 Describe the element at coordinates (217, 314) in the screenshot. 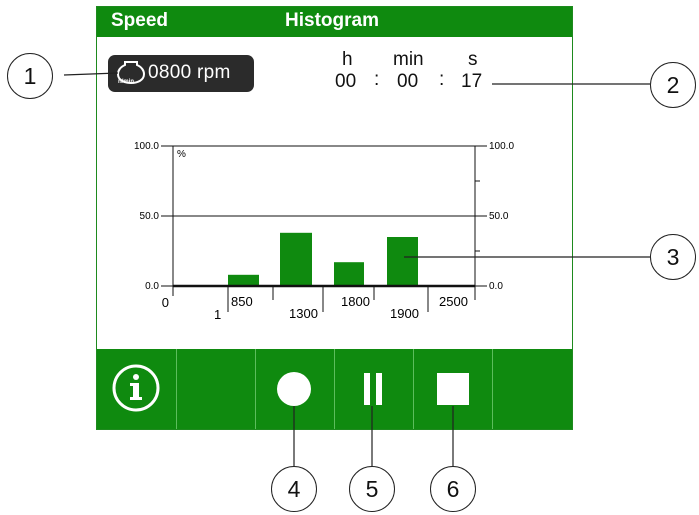

I see `x-tick-label: 1` at that location.